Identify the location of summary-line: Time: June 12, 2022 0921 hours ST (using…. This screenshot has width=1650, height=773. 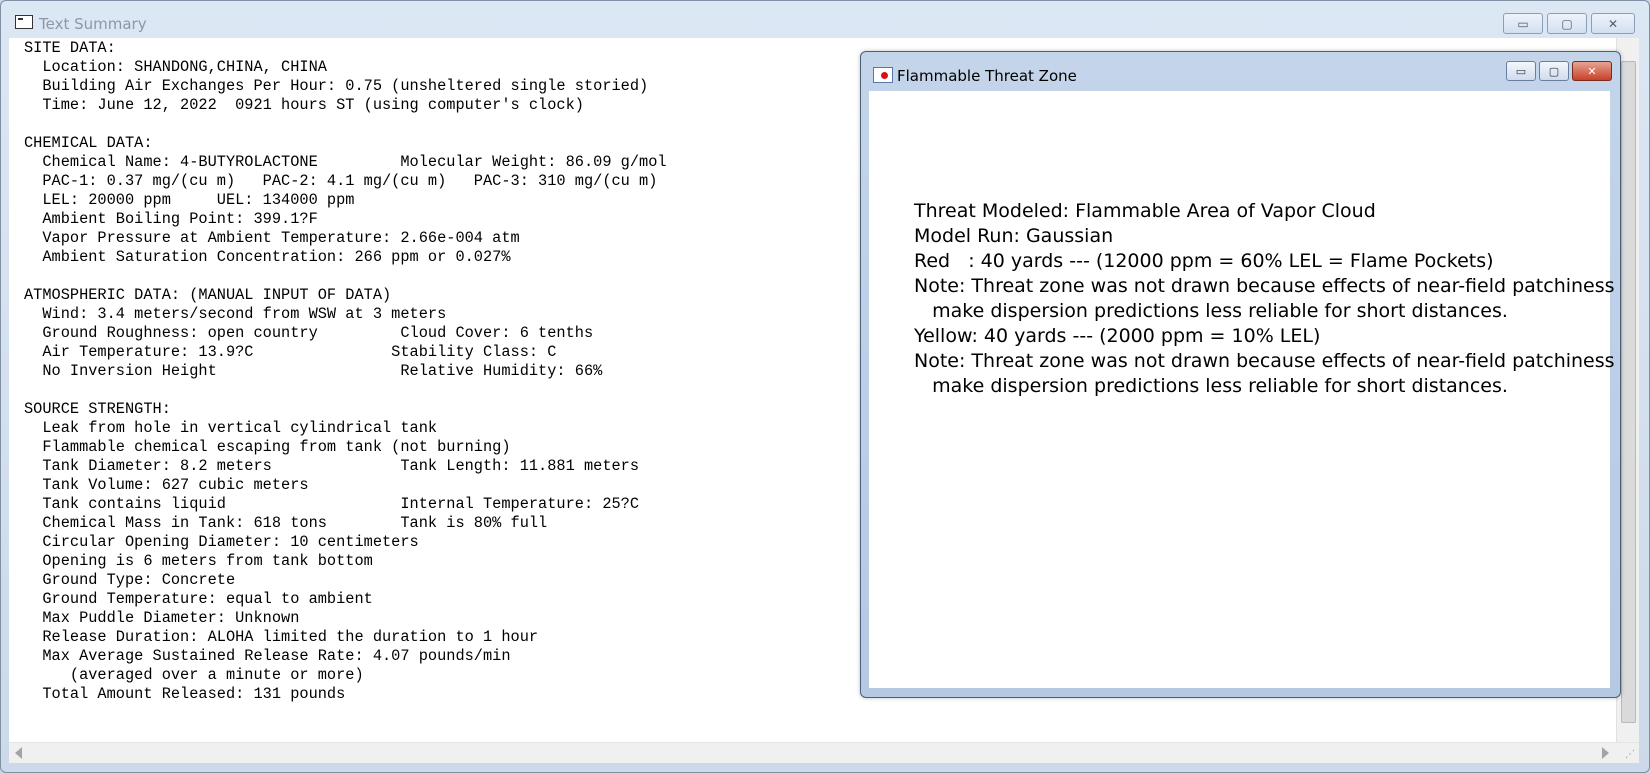
(304, 105).